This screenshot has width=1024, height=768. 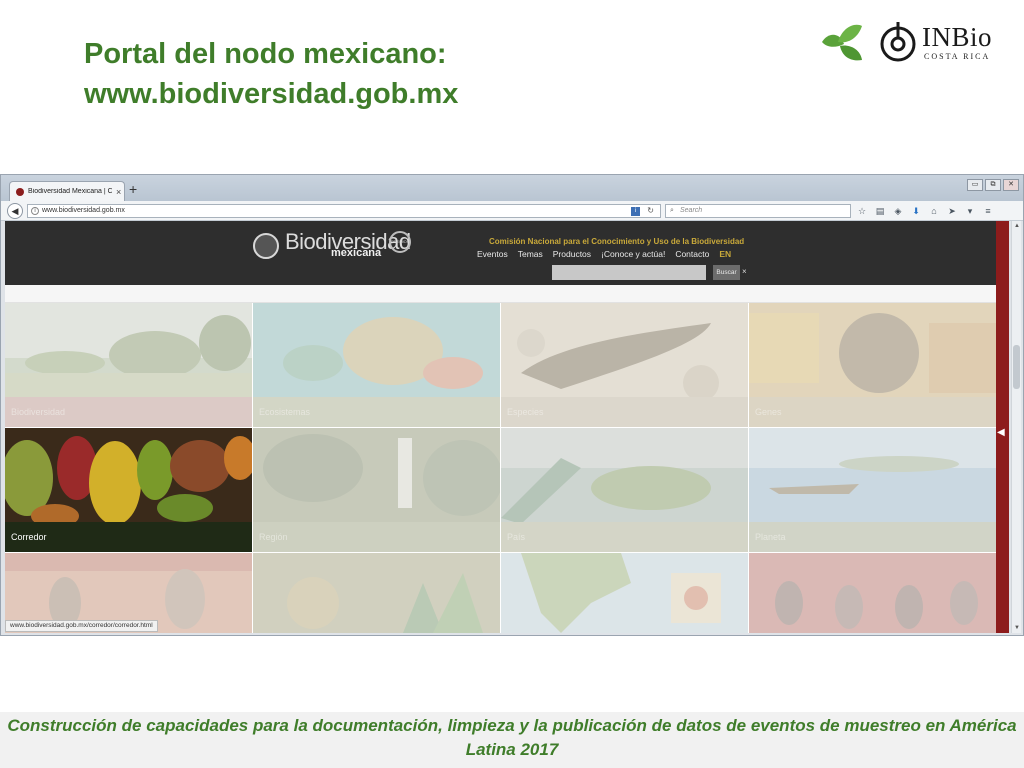 I want to click on menu-item-contacto: Contacto, so click(x=692, y=254).